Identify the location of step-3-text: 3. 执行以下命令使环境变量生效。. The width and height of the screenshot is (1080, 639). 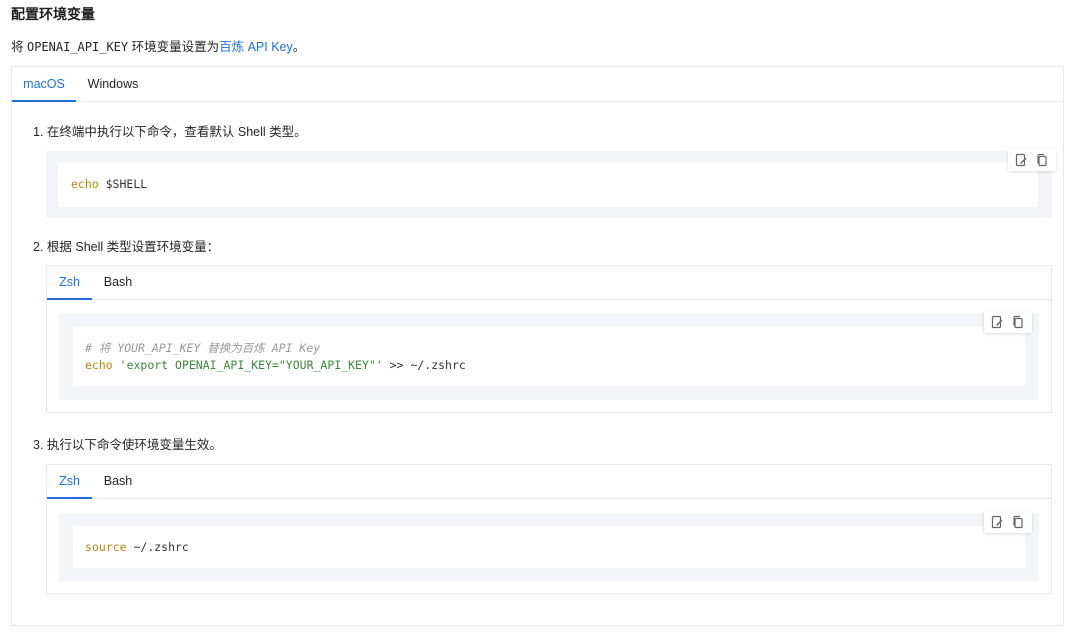
(127, 445).